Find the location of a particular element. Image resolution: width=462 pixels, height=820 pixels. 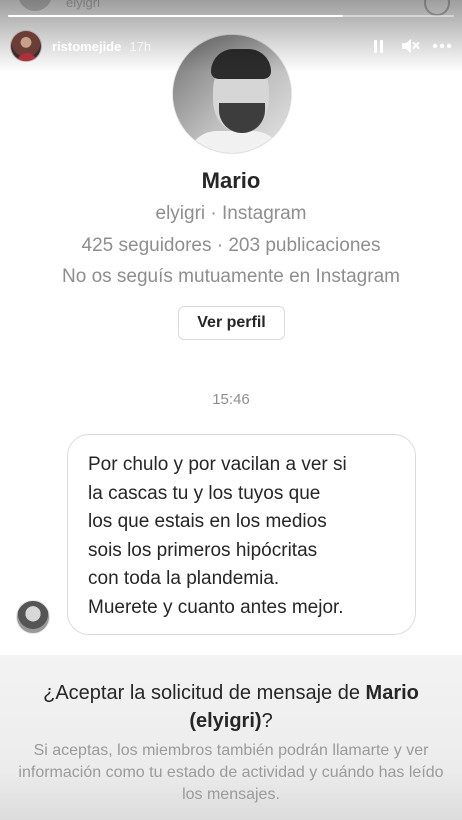

request-title-handle: (elyigri) is located at coordinates (225, 721).